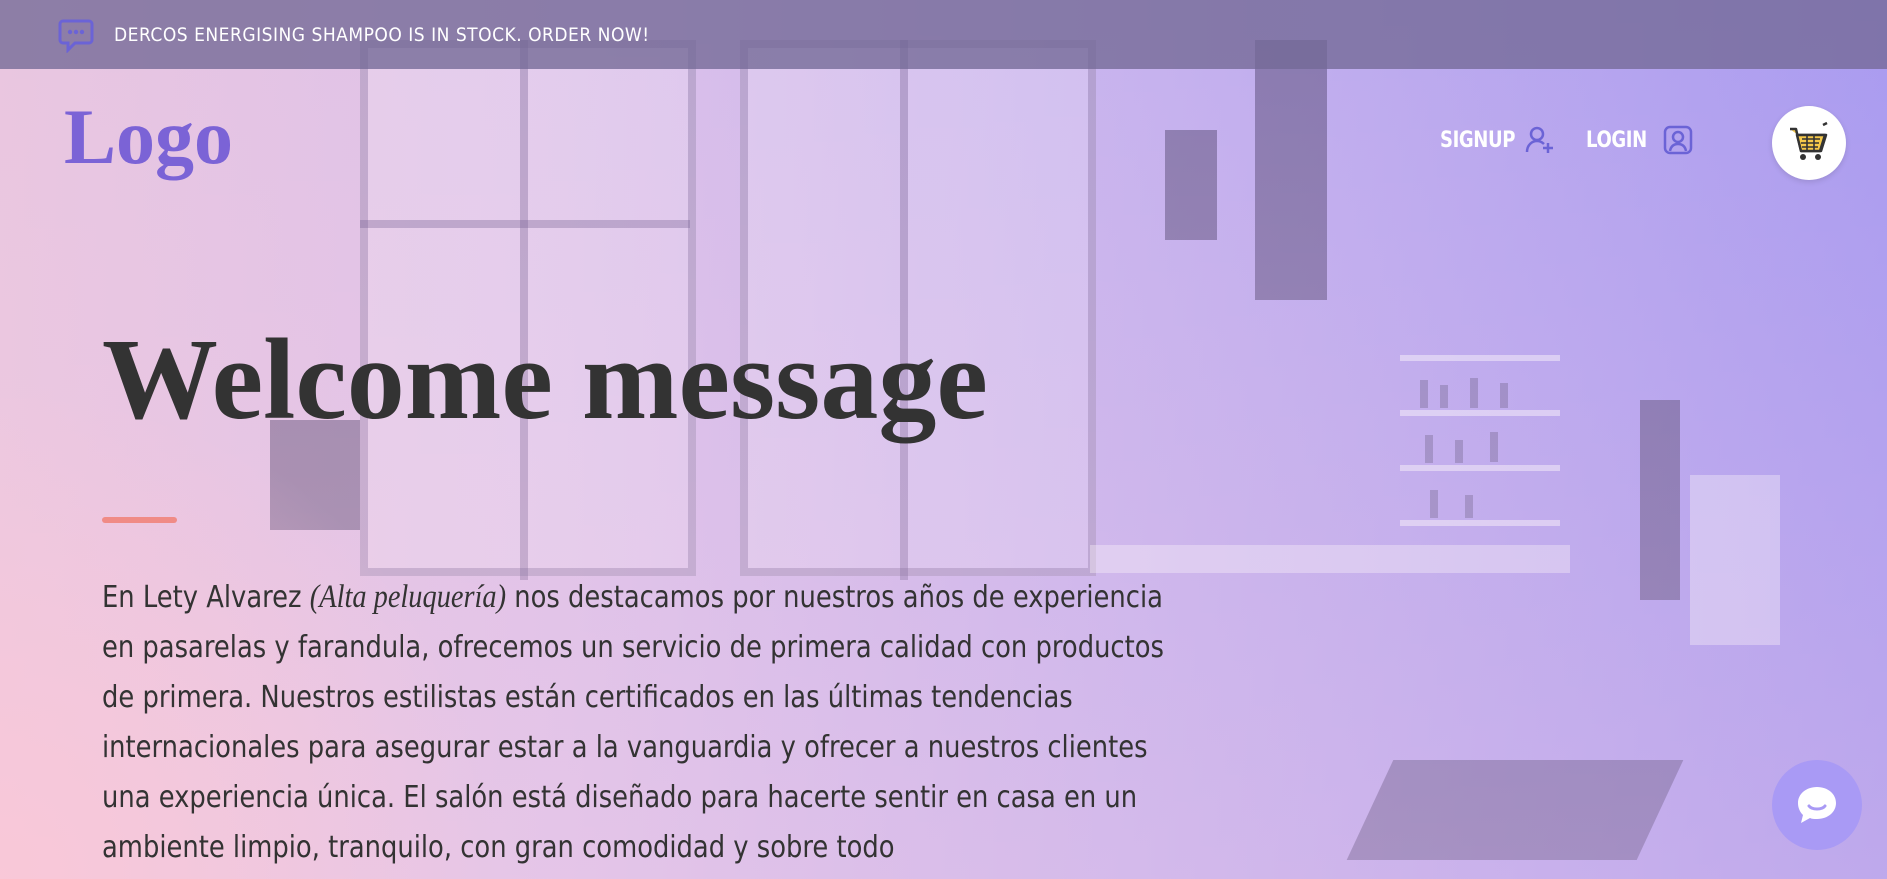 This screenshot has height=879, width=1887. What do you see at coordinates (1616, 140) in the screenshot?
I see `login-label: LOGIN` at bounding box center [1616, 140].